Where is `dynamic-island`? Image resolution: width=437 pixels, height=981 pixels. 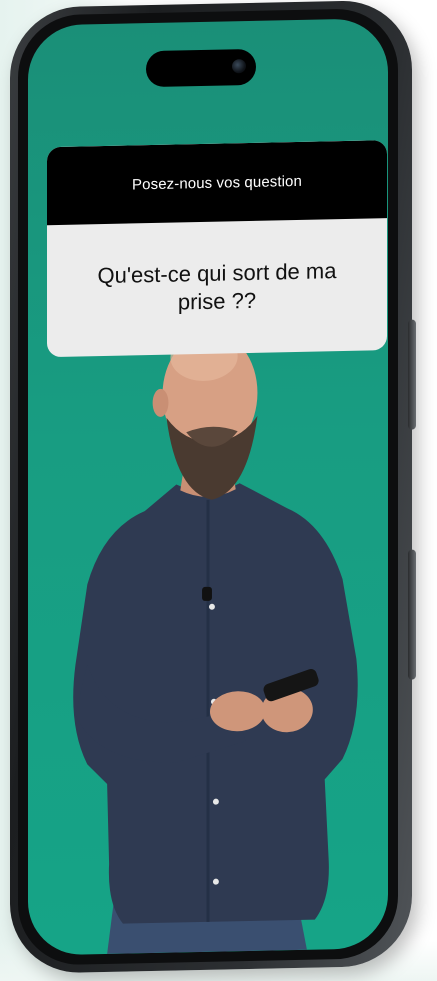 dynamic-island is located at coordinates (201, 68).